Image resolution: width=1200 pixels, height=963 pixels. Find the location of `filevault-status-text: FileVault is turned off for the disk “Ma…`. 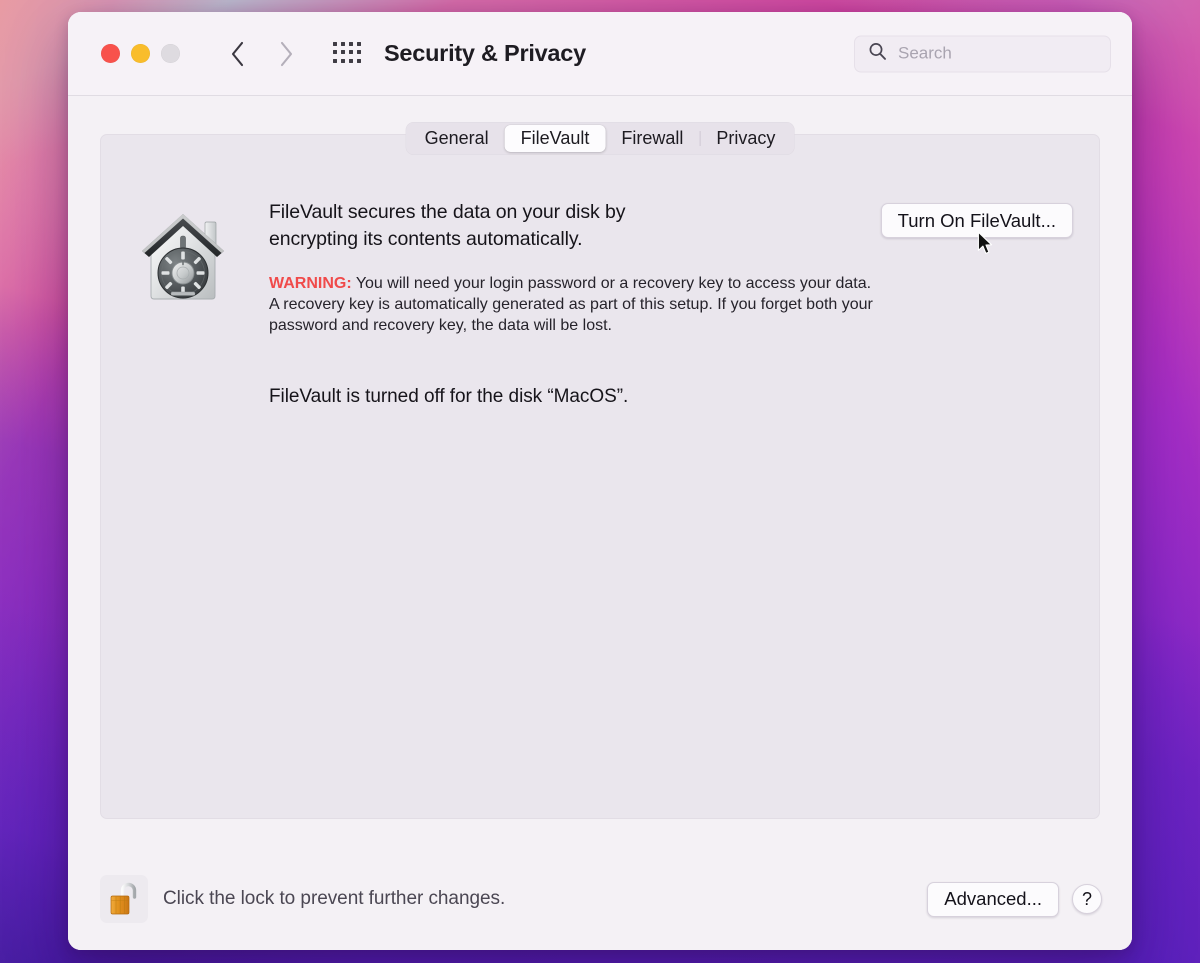

filevault-status-text: FileVault is turned off for the disk “Ma… is located at coordinates (449, 396).